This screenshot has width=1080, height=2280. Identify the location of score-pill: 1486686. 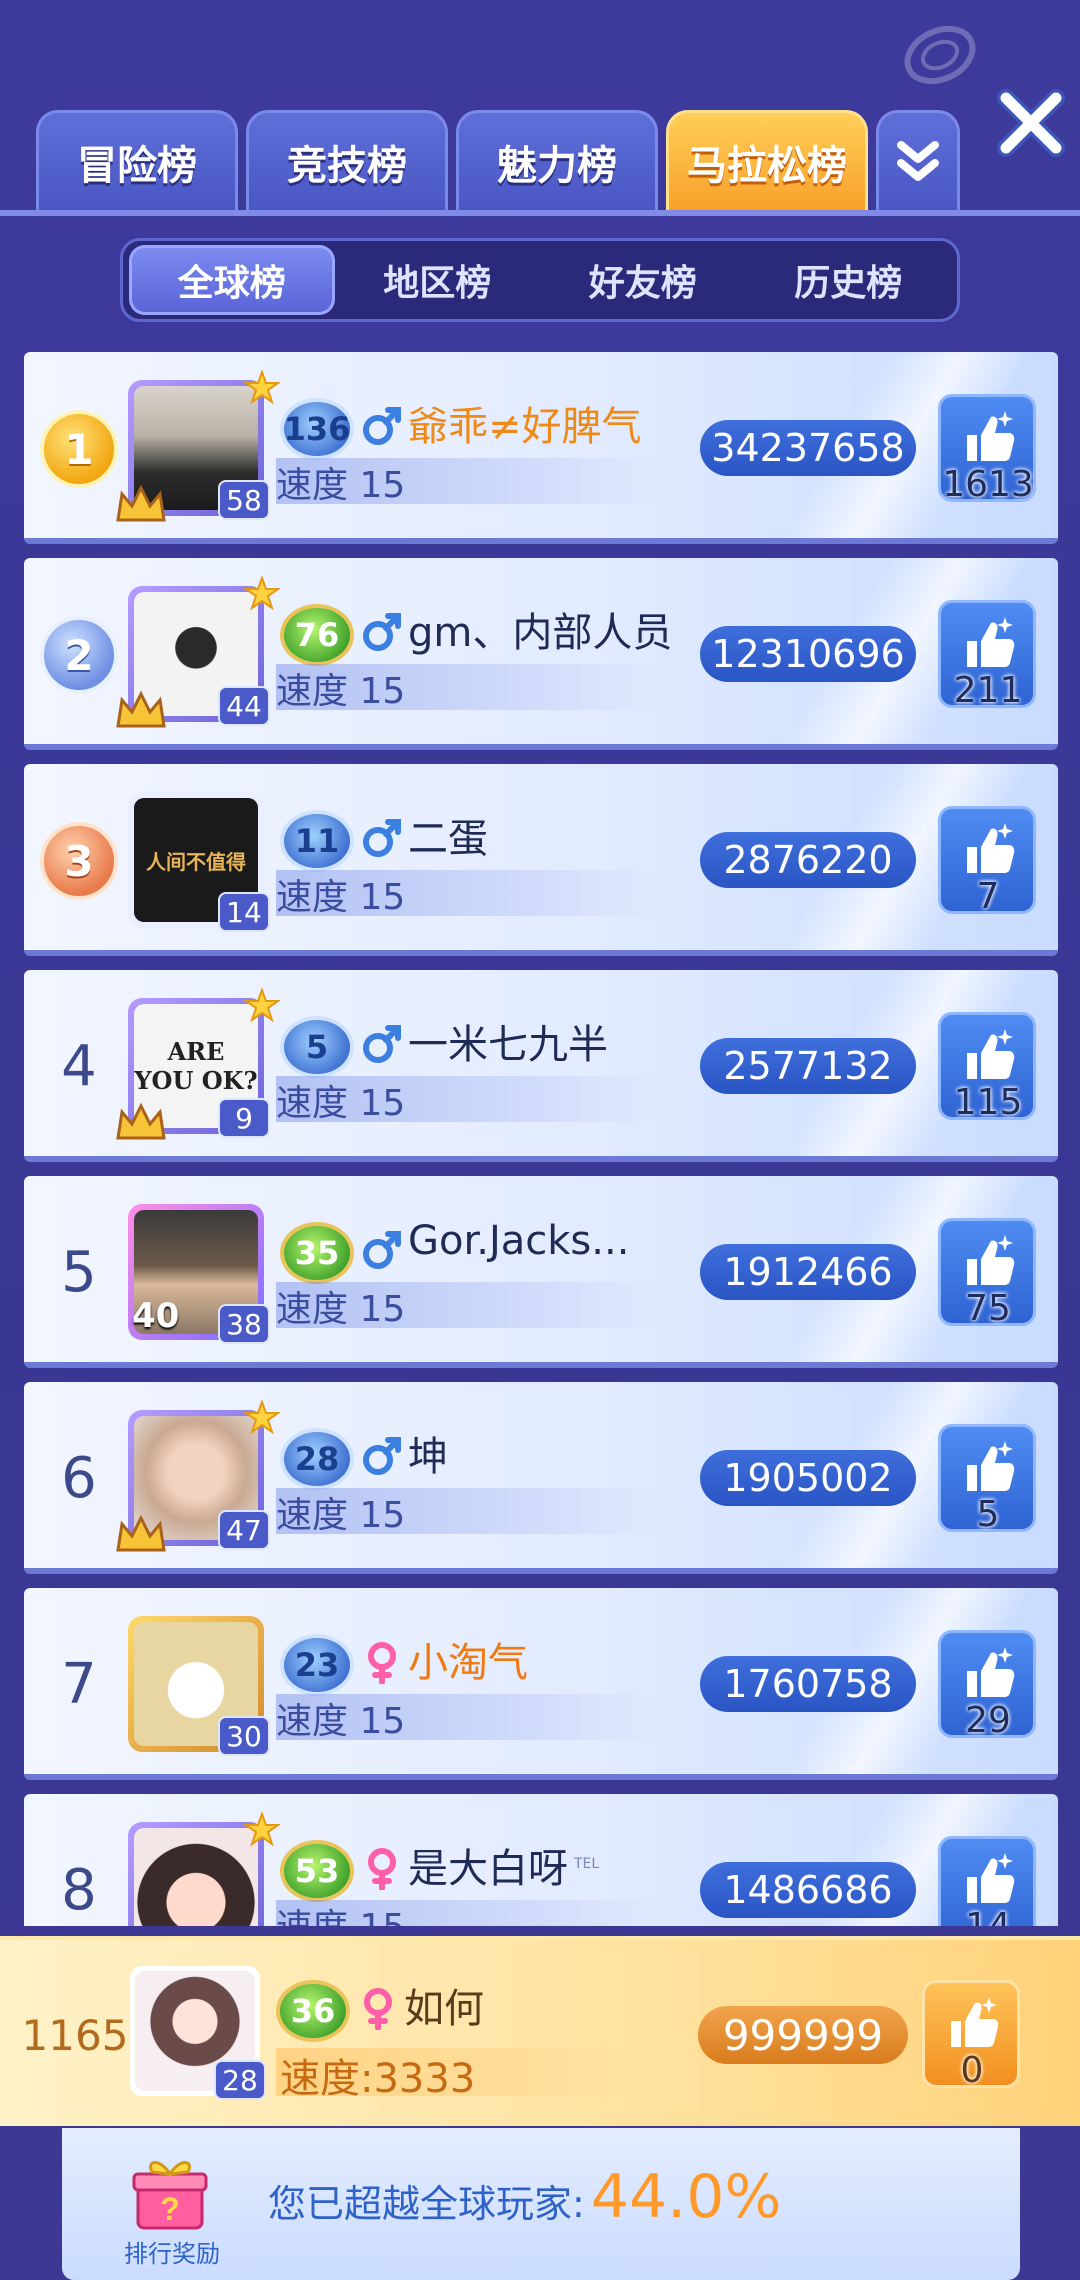
(808, 1890).